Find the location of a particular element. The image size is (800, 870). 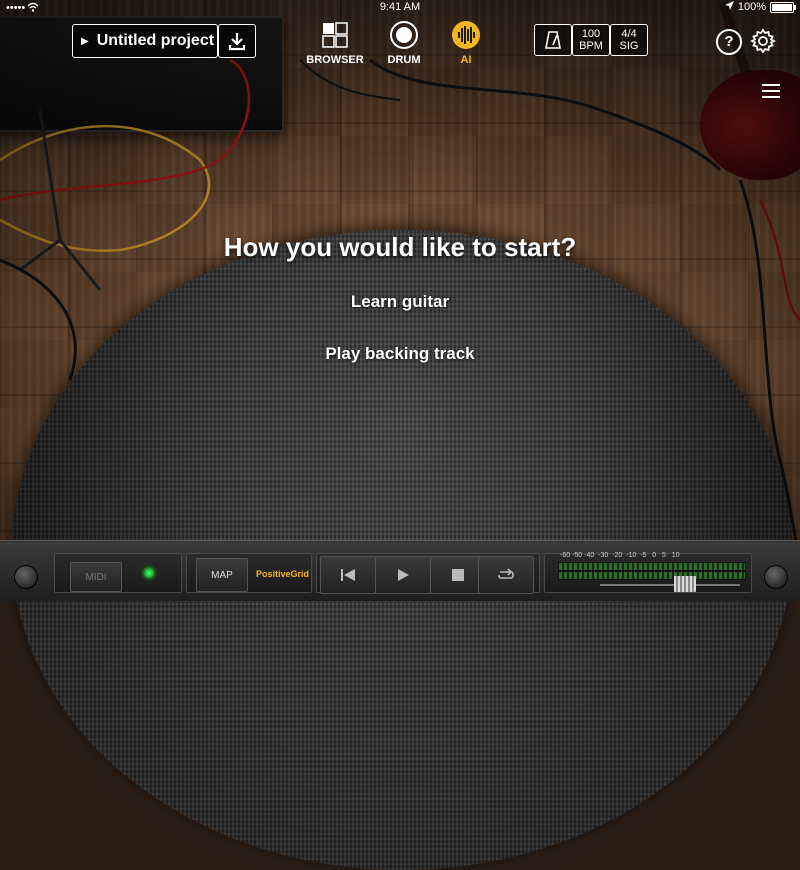

status-right: 100% is located at coordinates (760, 7).